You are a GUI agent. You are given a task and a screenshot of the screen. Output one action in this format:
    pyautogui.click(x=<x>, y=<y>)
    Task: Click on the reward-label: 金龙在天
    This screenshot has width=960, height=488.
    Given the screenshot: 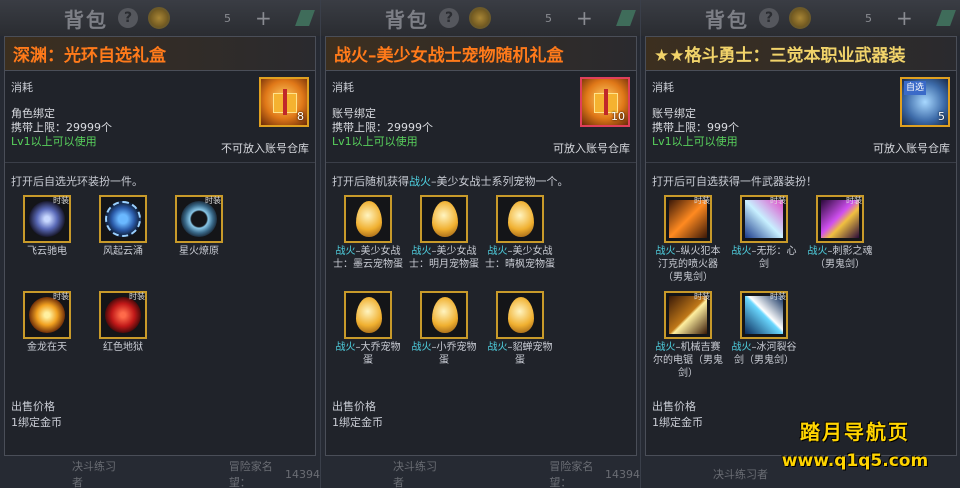 What is the action you would take?
    pyautogui.click(x=47, y=347)
    